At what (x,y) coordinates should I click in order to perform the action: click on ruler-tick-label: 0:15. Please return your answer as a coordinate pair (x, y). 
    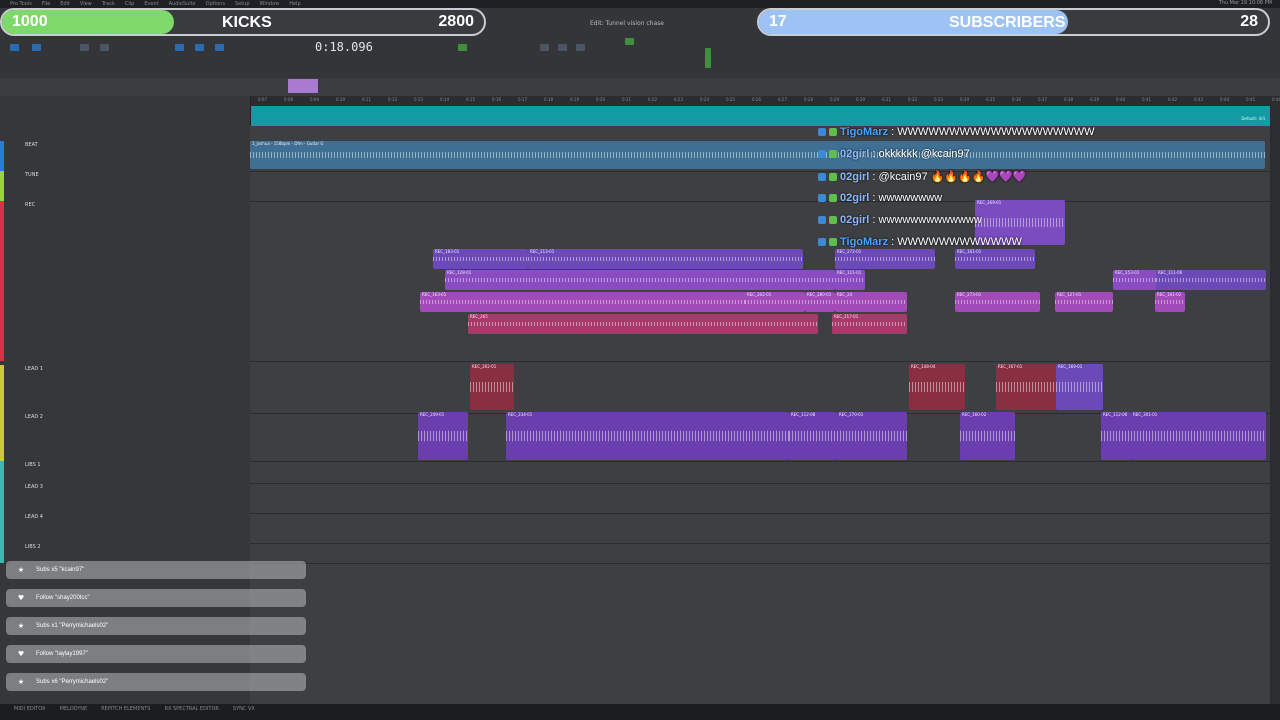
    Looking at the image, I should click on (470, 99).